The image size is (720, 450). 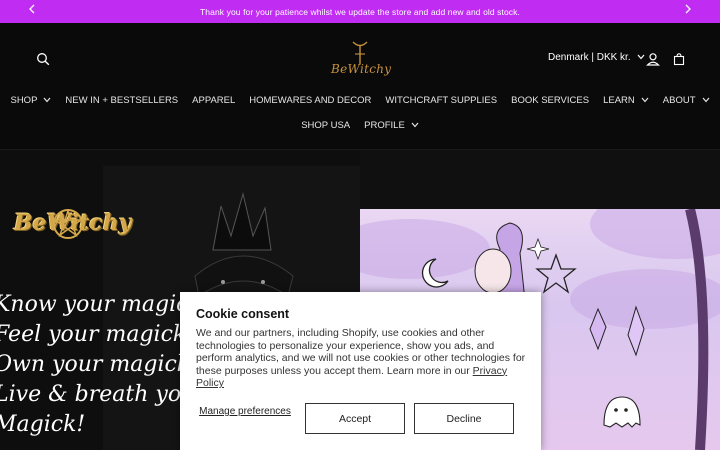 I want to click on nav-item-shop: SHOP, so click(x=30, y=100).